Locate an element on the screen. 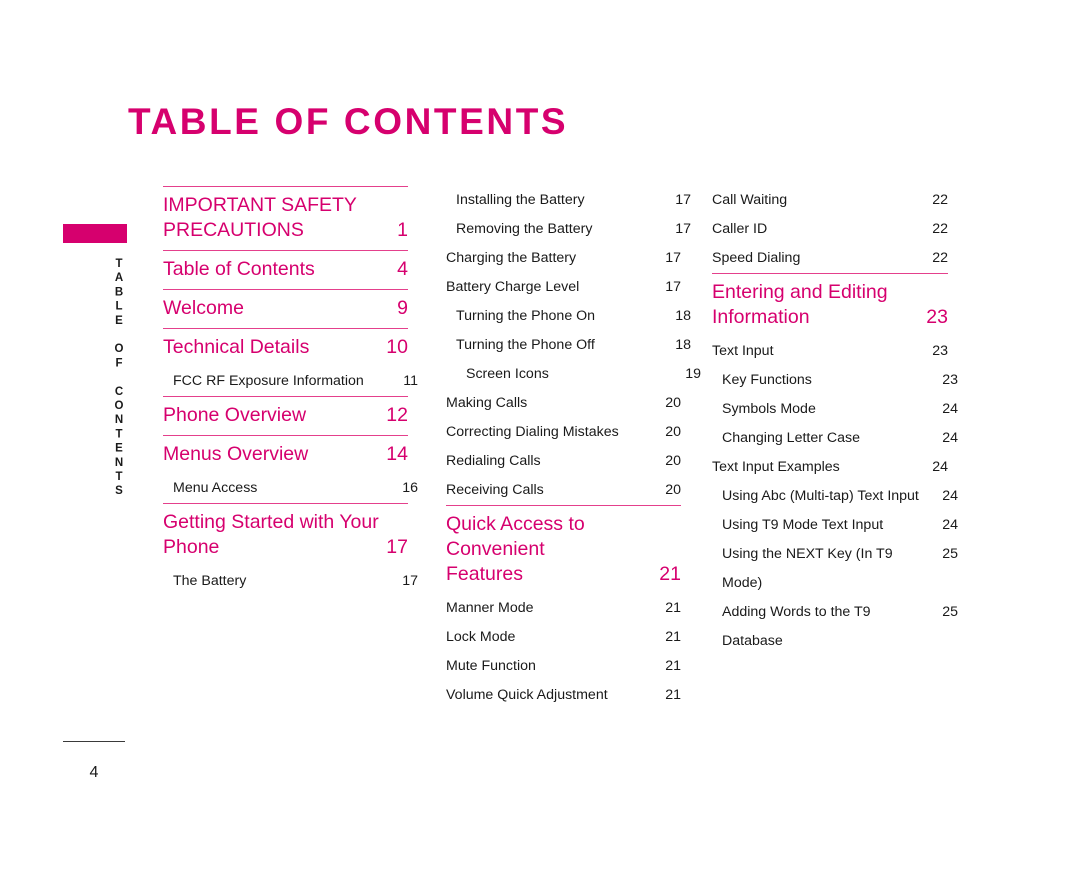 The height and width of the screenshot is (896, 1080). toc-section-row: Menus Overview 14 is located at coordinates (285, 455).